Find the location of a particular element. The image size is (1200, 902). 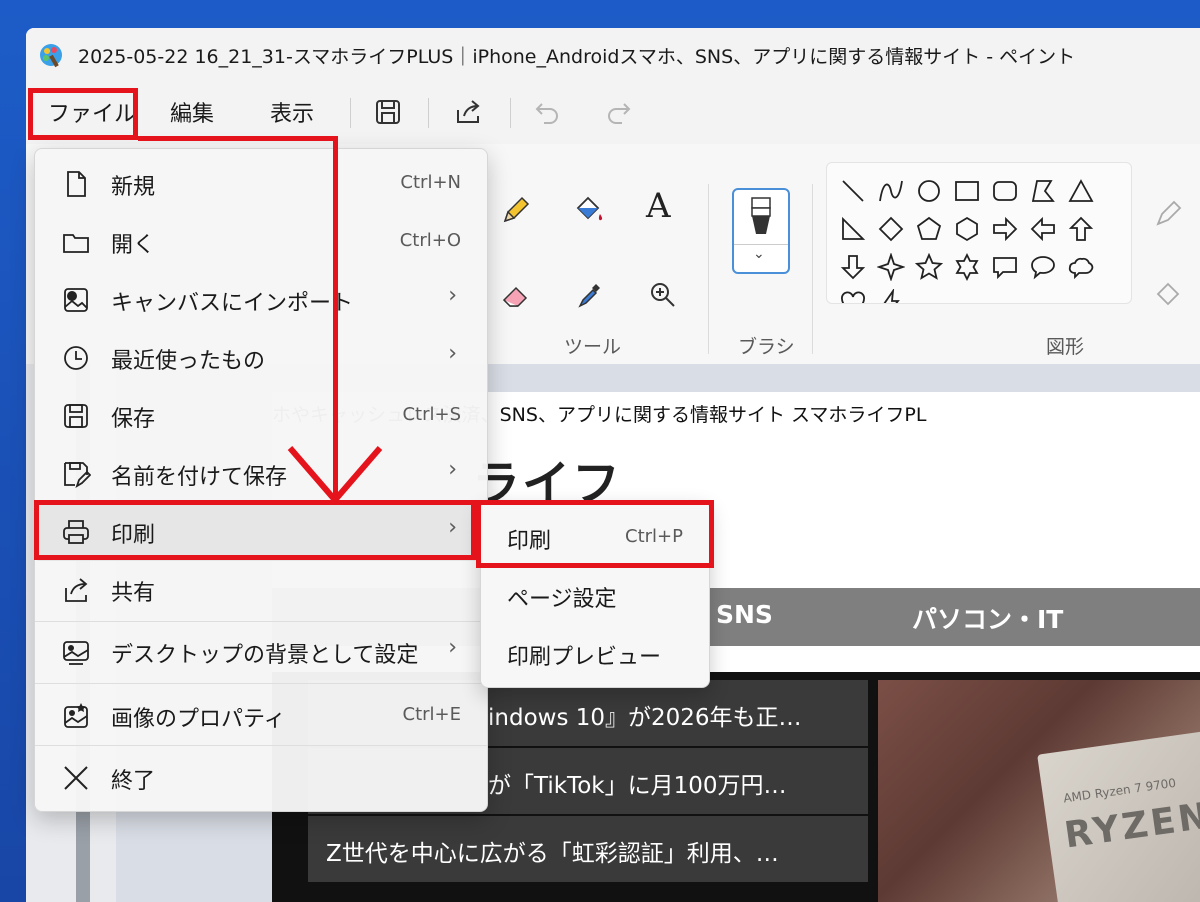

cpu-chip: AMD Ryzen 7 9700 RYZEN is located at coordinates (1118, 814).